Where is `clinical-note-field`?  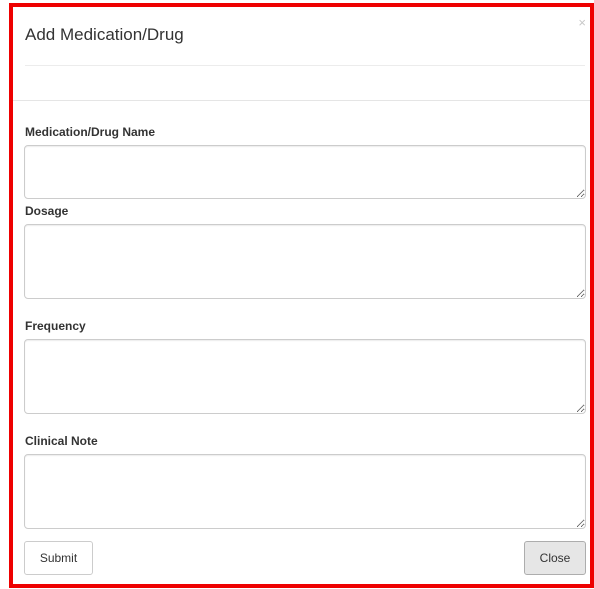 clinical-note-field is located at coordinates (305, 491).